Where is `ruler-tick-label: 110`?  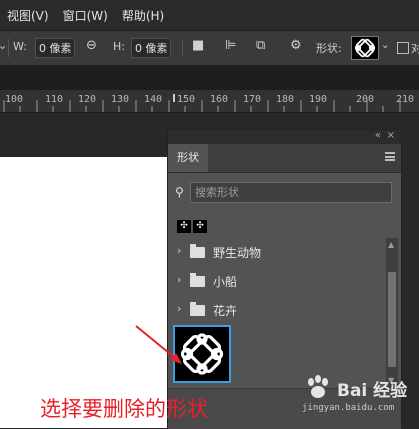
ruler-tick-label: 110 is located at coordinates (54, 99).